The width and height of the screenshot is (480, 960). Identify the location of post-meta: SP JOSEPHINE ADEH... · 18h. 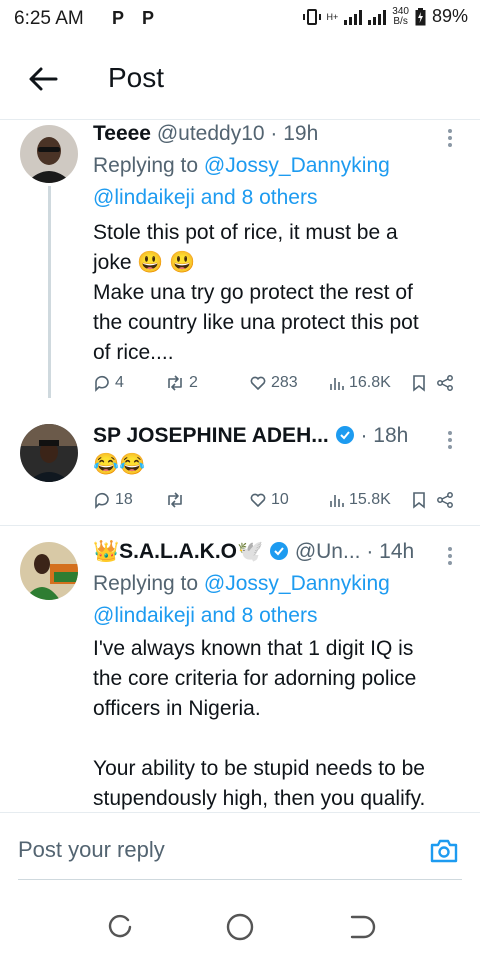
(251, 435).